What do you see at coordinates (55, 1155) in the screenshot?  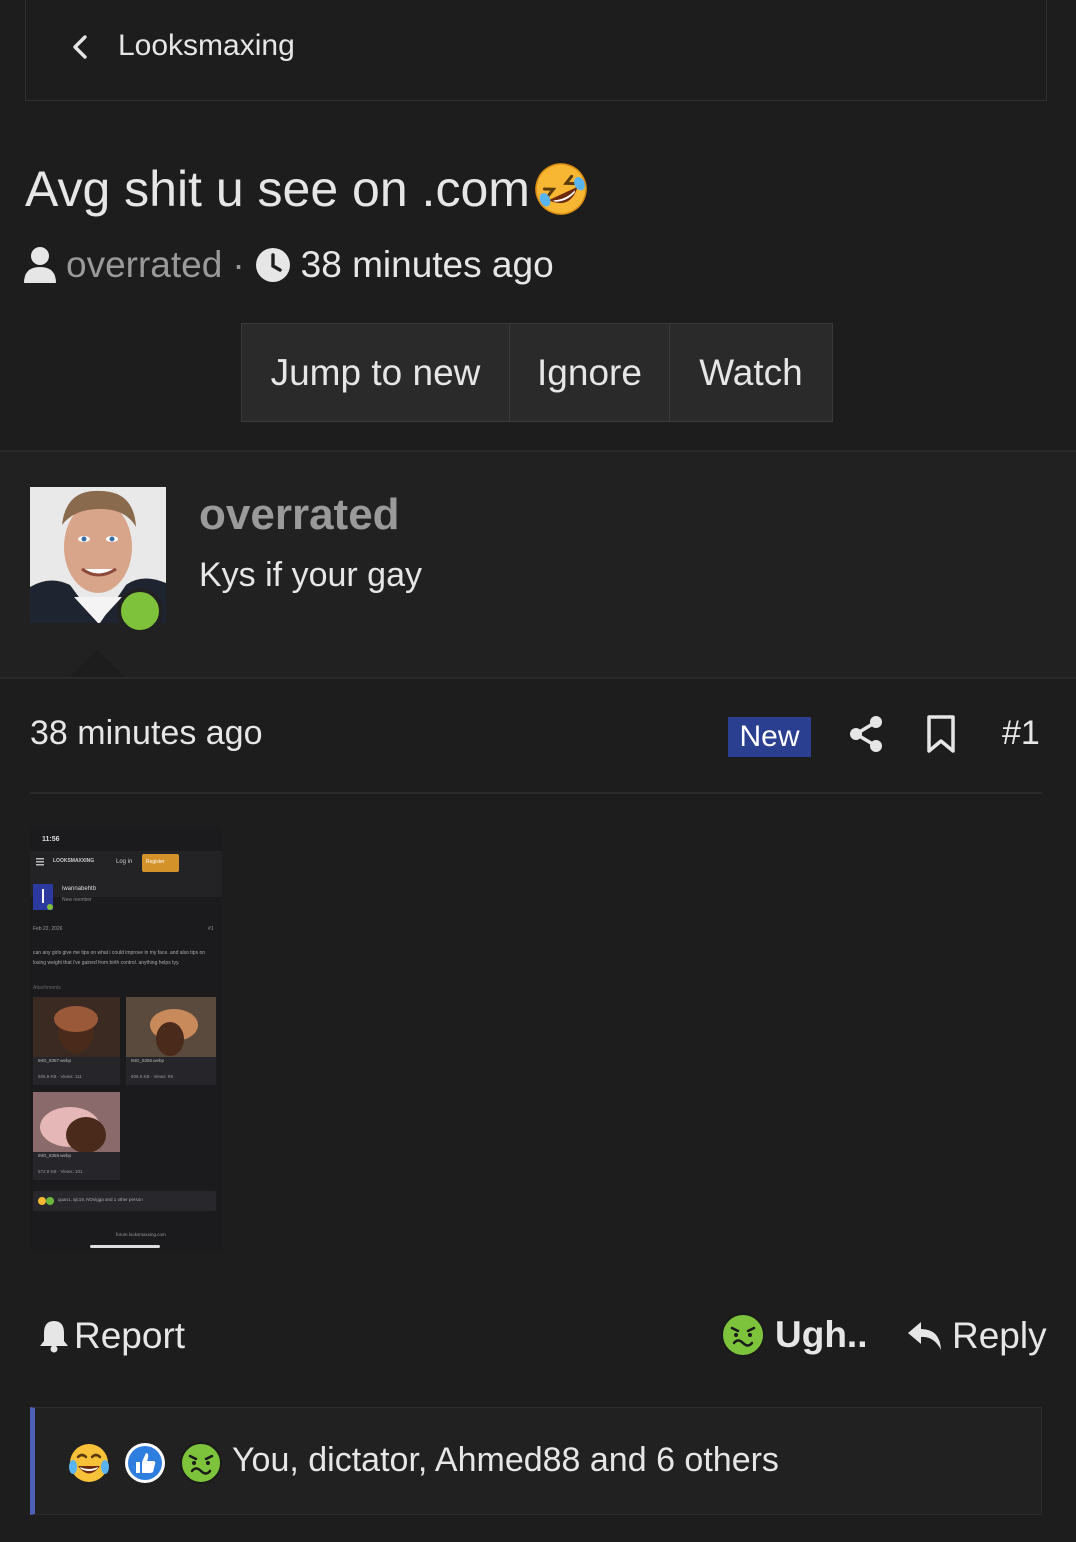 I see `attachment-file-name: IMG_8359.webp` at bounding box center [55, 1155].